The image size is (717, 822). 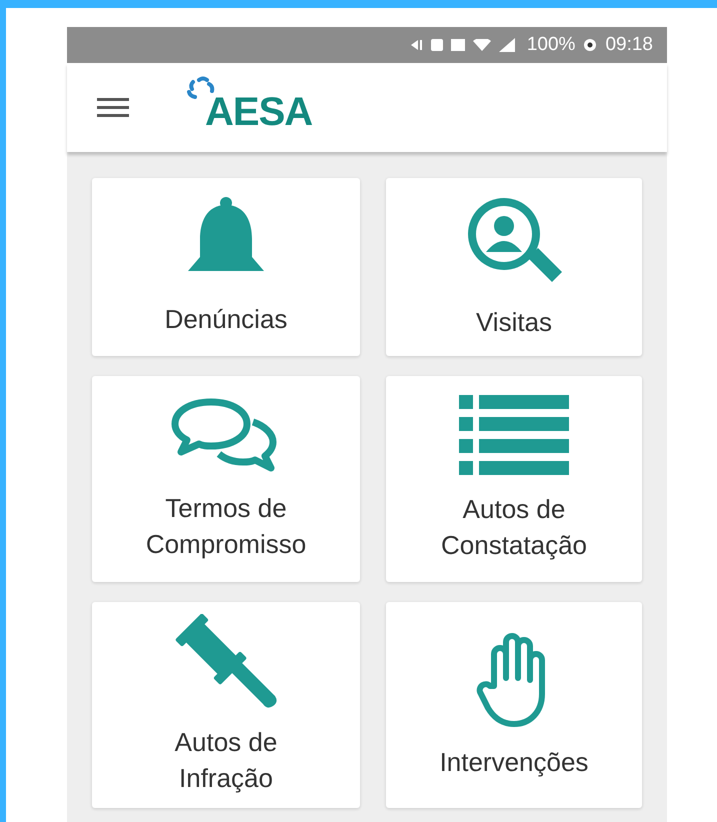 What do you see at coordinates (514, 267) in the screenshot?
I see `menu-tile: Visitas` at bounding box center [514, 267].